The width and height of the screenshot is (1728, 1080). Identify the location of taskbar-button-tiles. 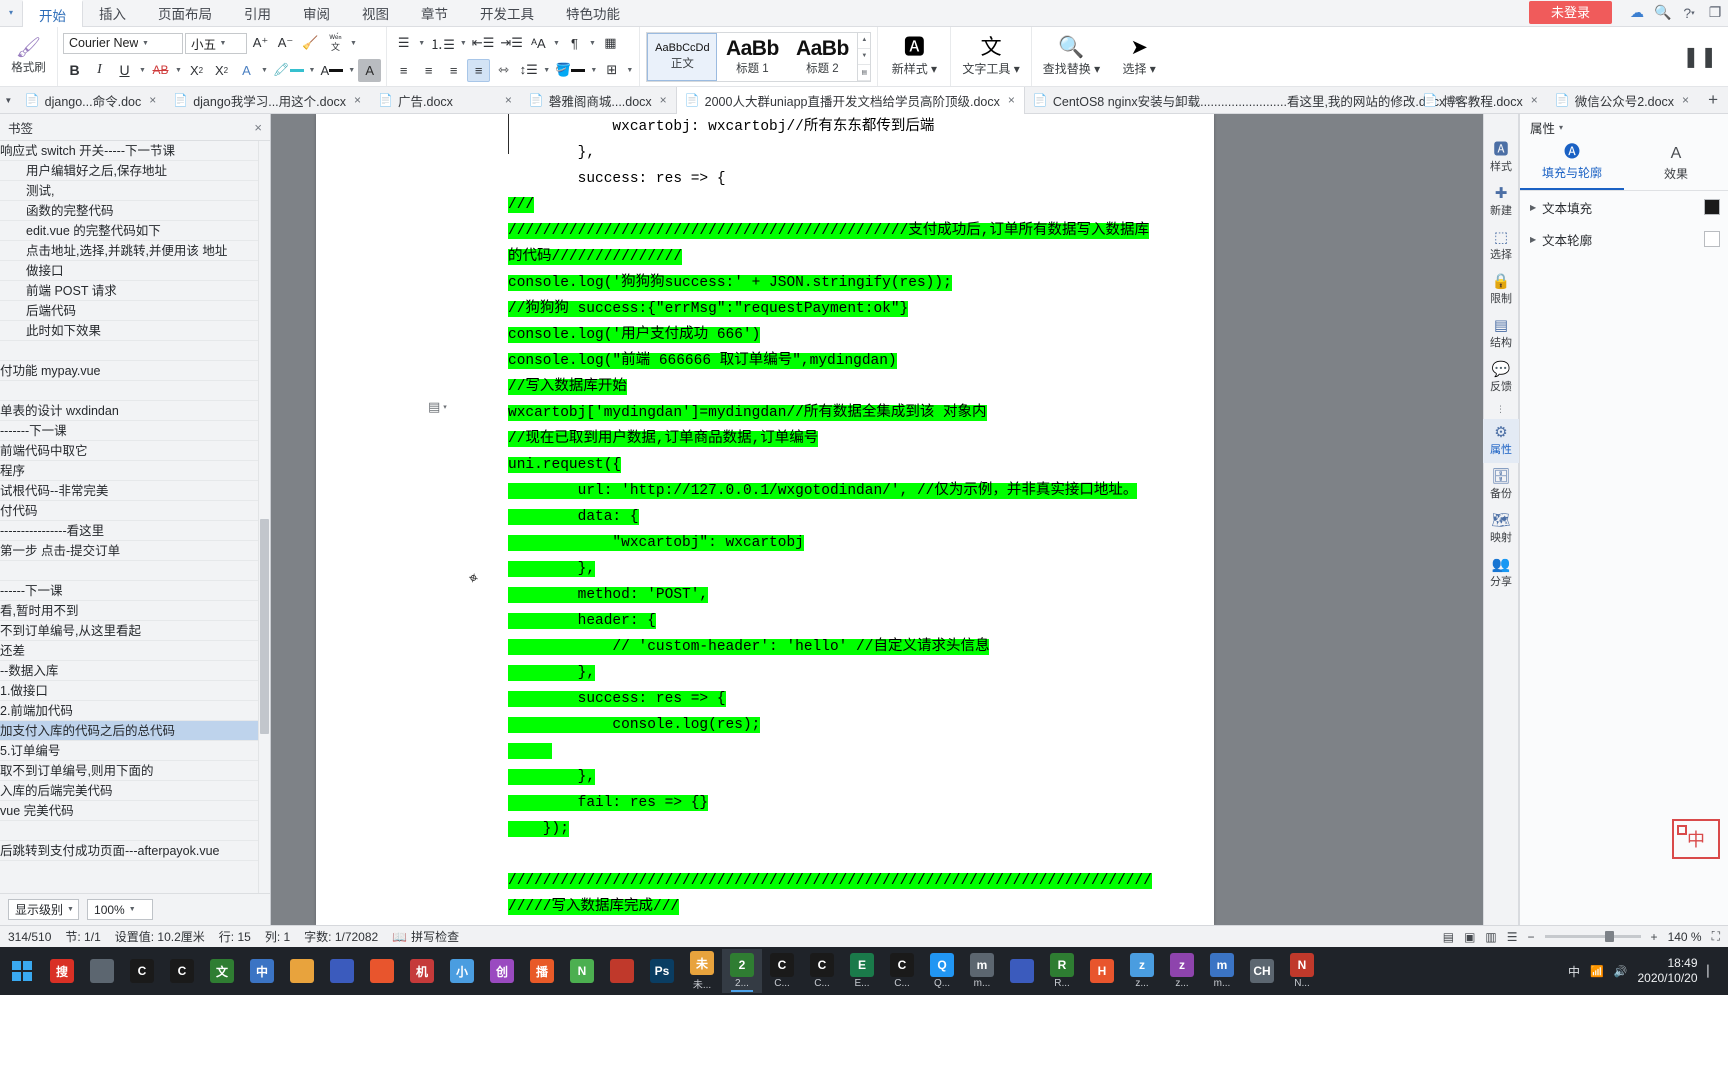
(382, 971).